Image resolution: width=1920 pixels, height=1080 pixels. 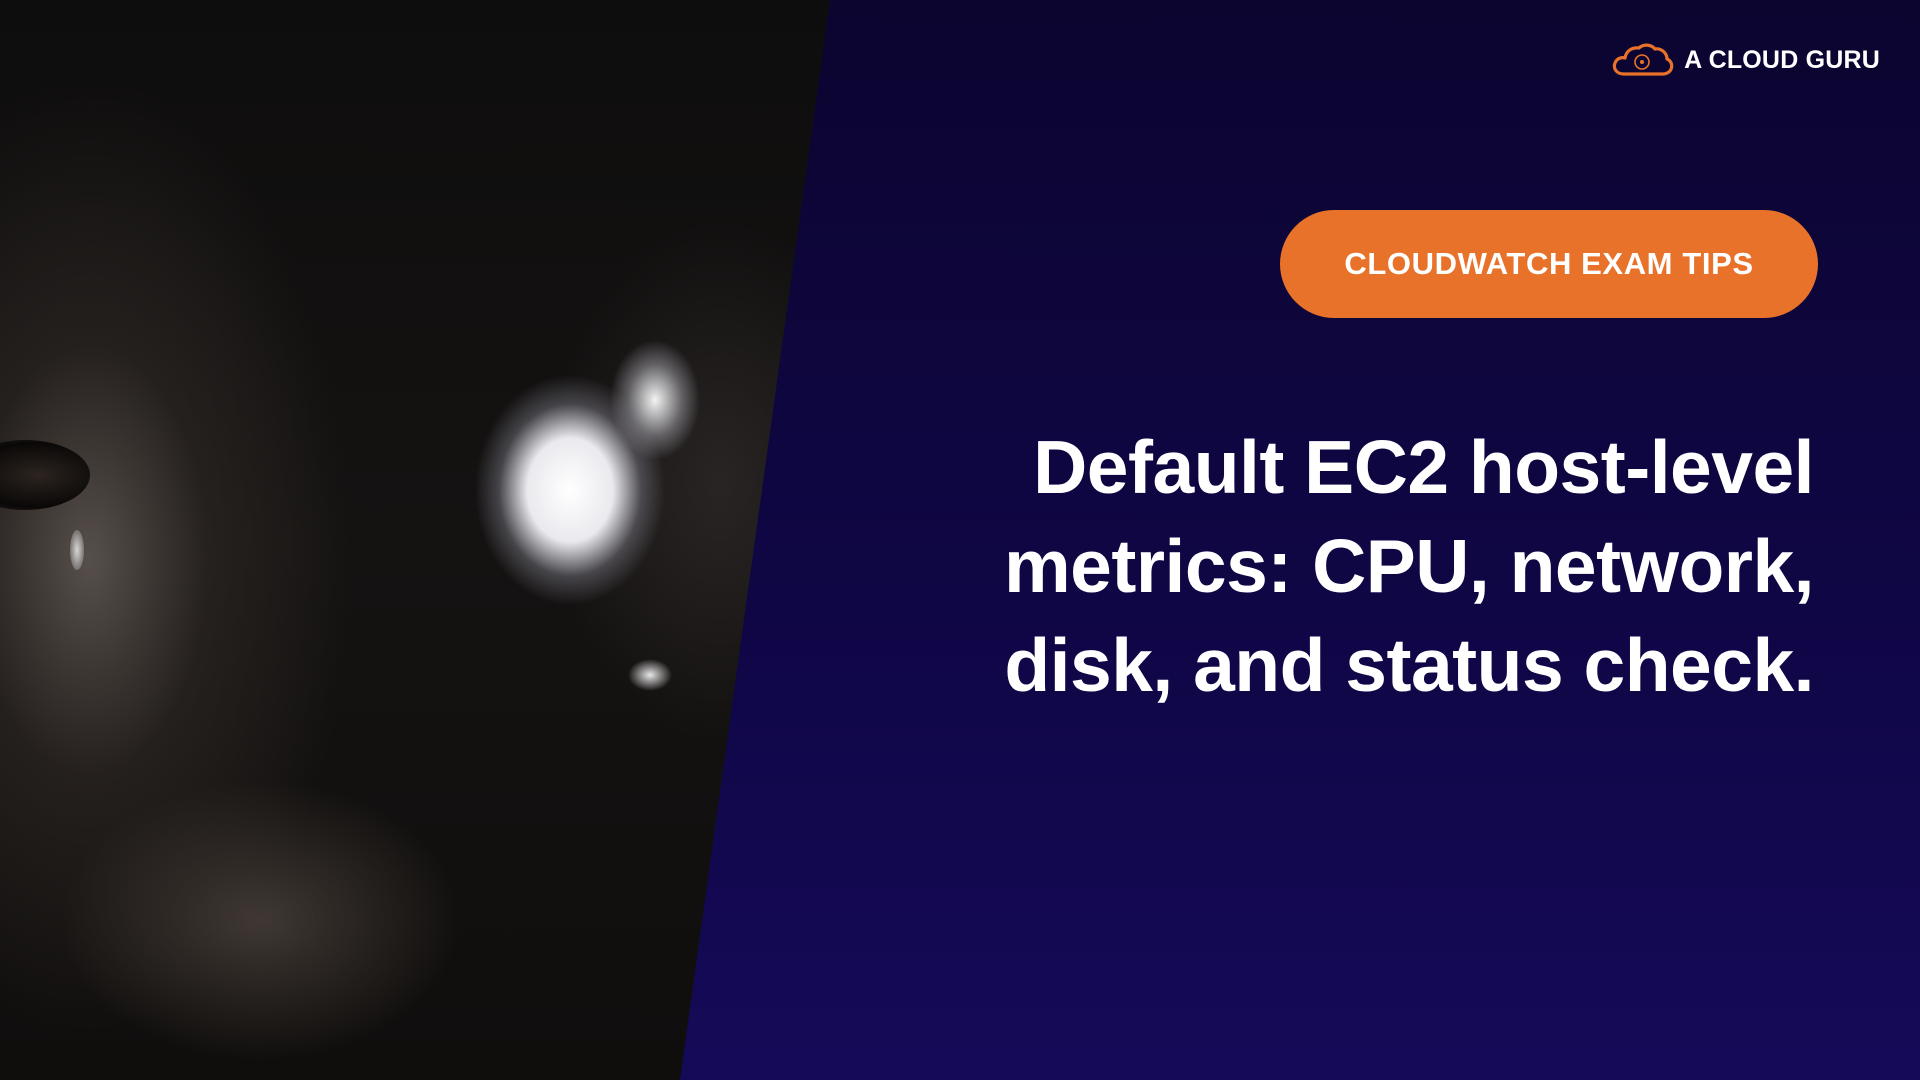 What do you see at coordinates (1642, 60) in the screenshot?
I see `cloud-logo-icon` at bounding box center [1642, 60].